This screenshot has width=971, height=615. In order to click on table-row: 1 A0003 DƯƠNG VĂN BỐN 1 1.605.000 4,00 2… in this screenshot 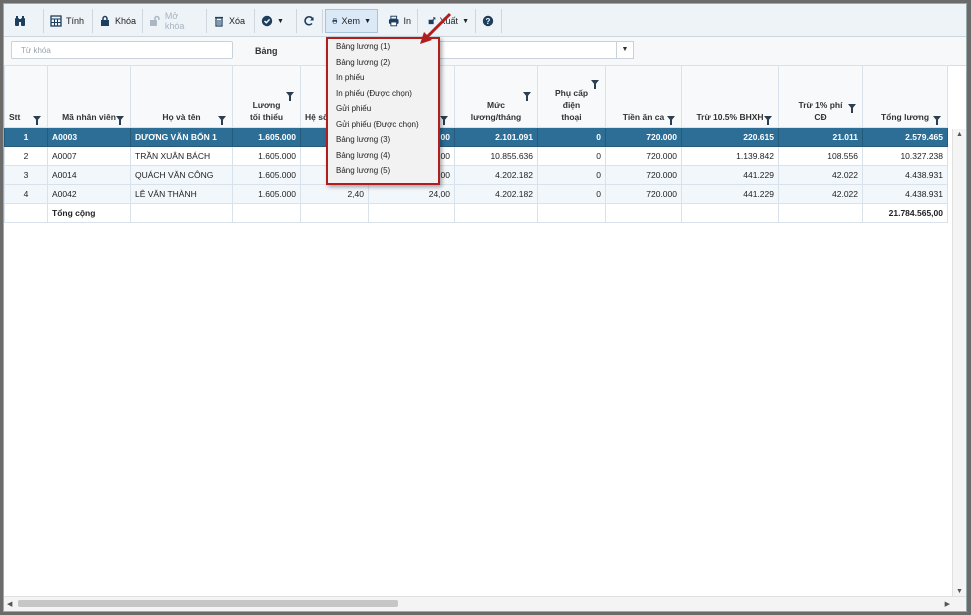, I will do `click(476, 137)`.